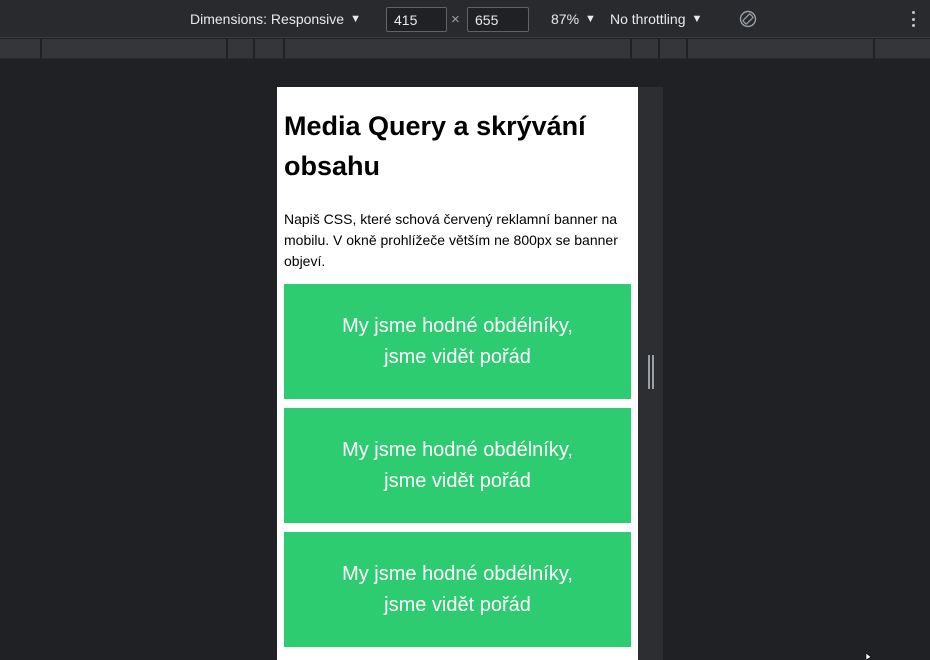 This screenshot has width=930, height=660. I want to click on zoom-dropdown: 87% ▼, so click(573, 19).